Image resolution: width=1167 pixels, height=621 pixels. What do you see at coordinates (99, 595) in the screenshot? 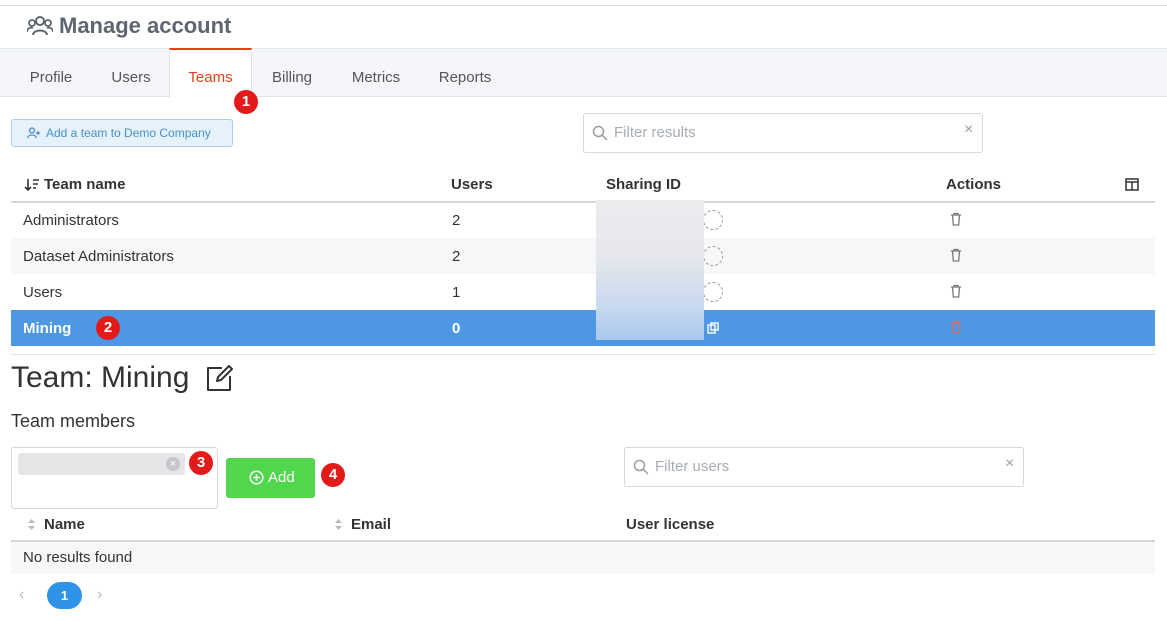
I see `next-page-button: ›` at bounding box center [99, 595].